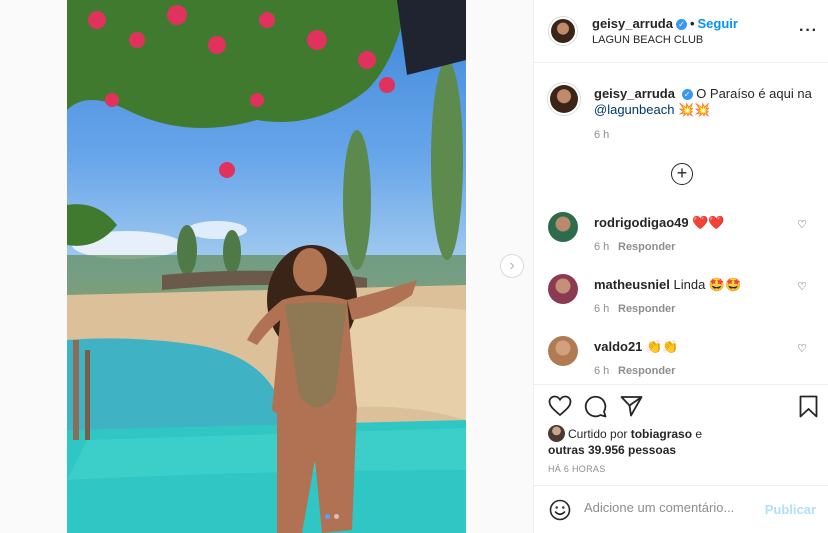 The image size is (828, 533). Describe the element at coordinates (718, 23) in the screenshot. I see `follow-button: Seguir` at that location.